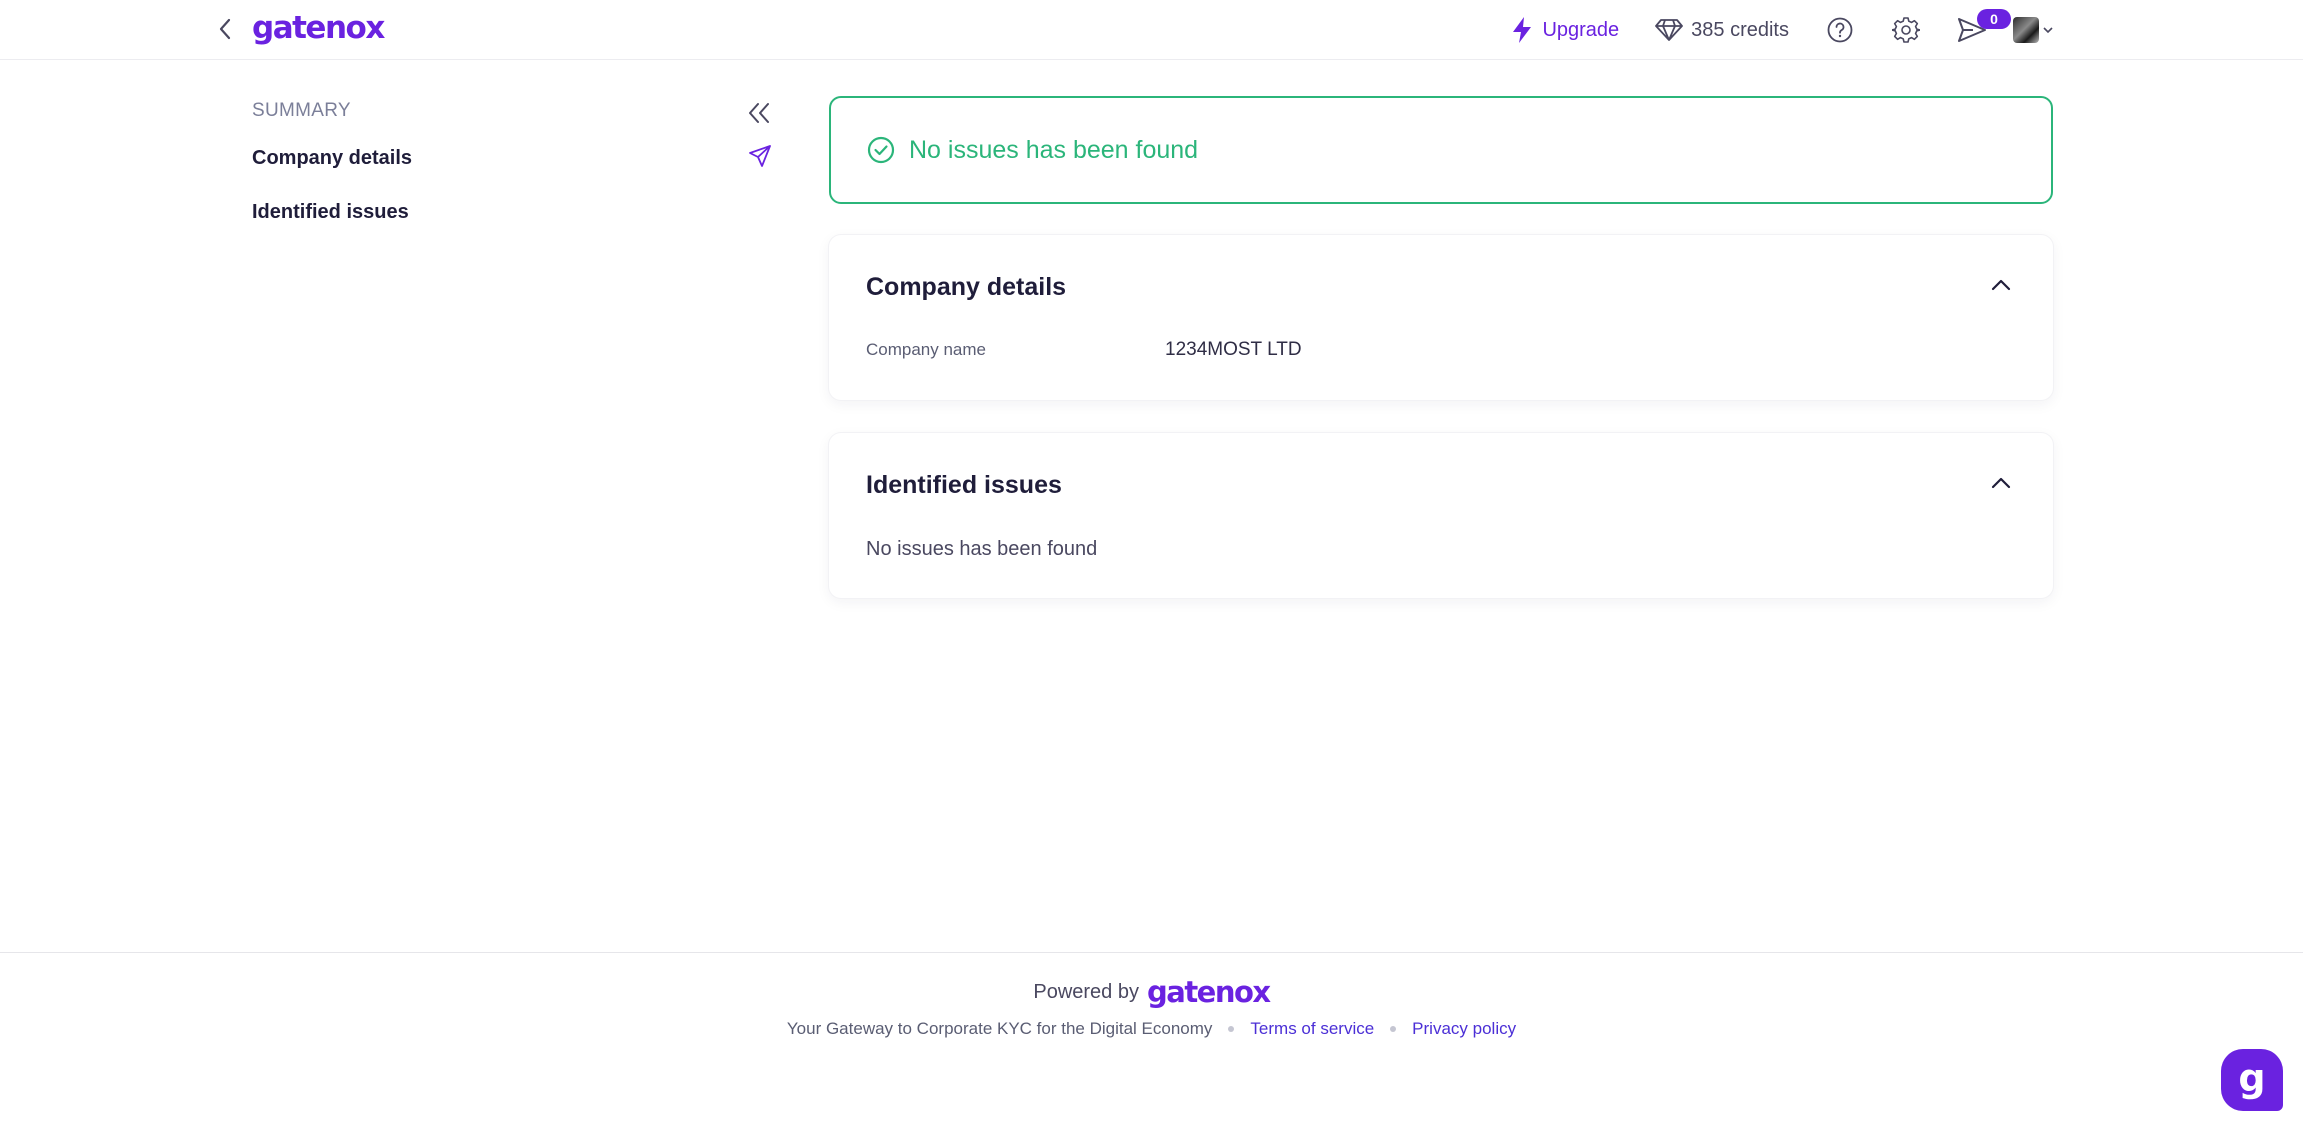  I want to click on header-actions: Upgrade 385 credits 0, so click(1781, 30).